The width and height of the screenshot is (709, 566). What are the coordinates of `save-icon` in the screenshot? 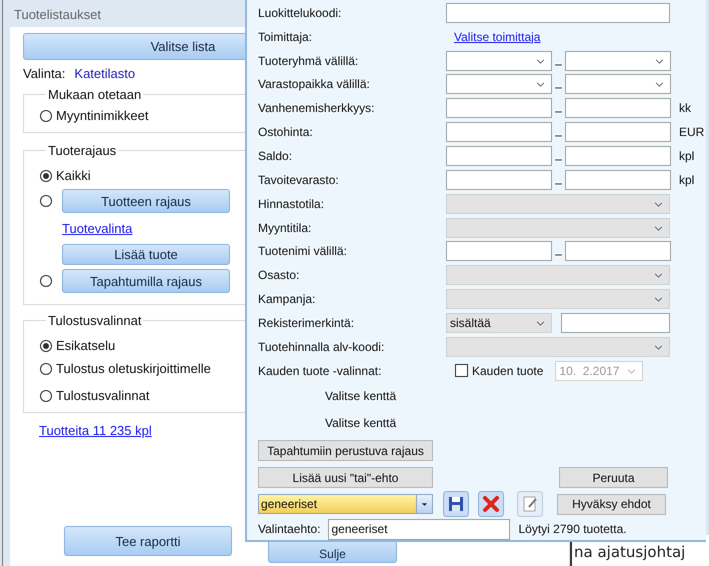 It's located at (456, 504).